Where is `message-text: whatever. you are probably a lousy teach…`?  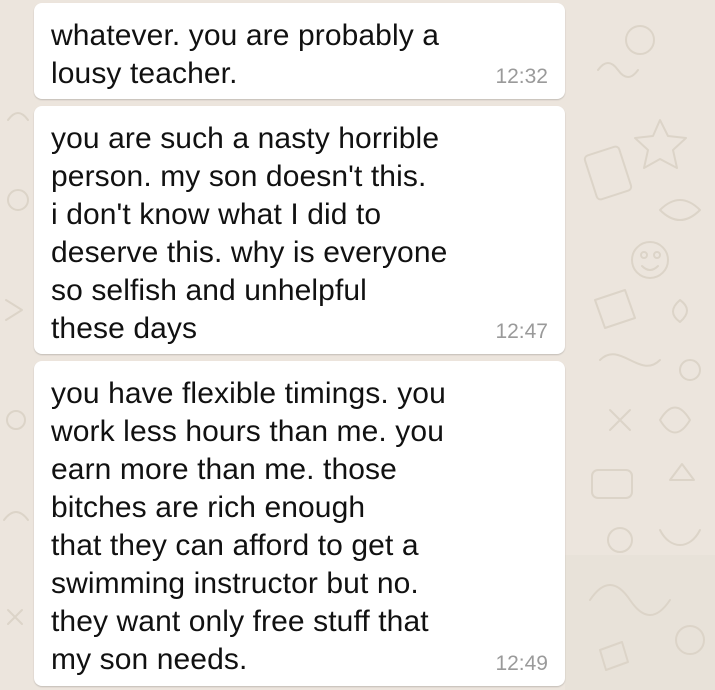
message-text: whatever. you are probably a lousy teach… is located at coordinates (245, 54).